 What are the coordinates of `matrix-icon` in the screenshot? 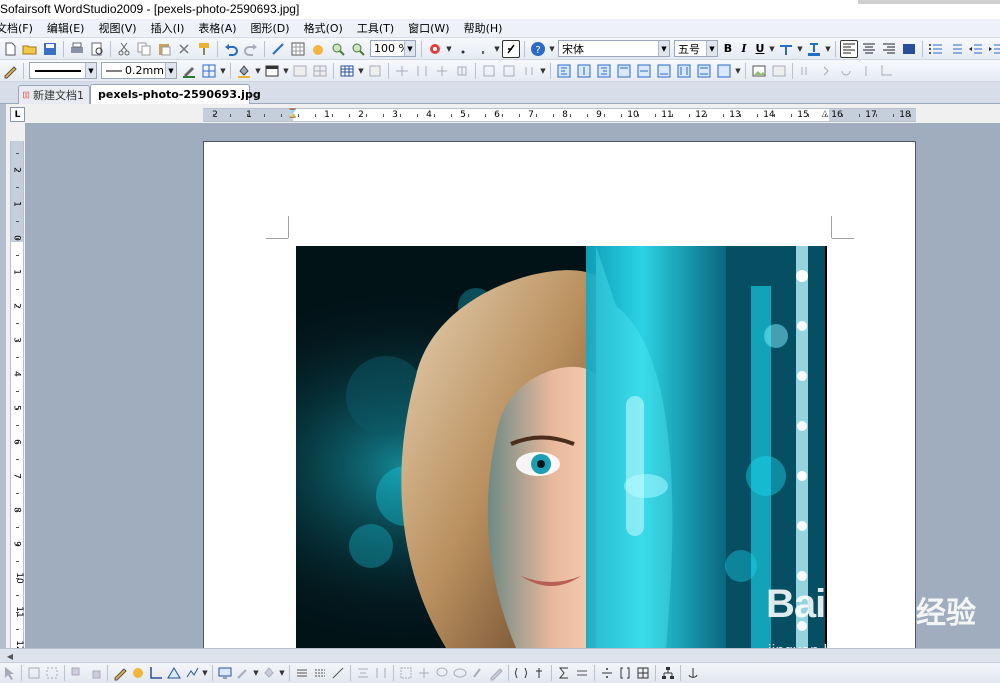 It's located at (643, 673).